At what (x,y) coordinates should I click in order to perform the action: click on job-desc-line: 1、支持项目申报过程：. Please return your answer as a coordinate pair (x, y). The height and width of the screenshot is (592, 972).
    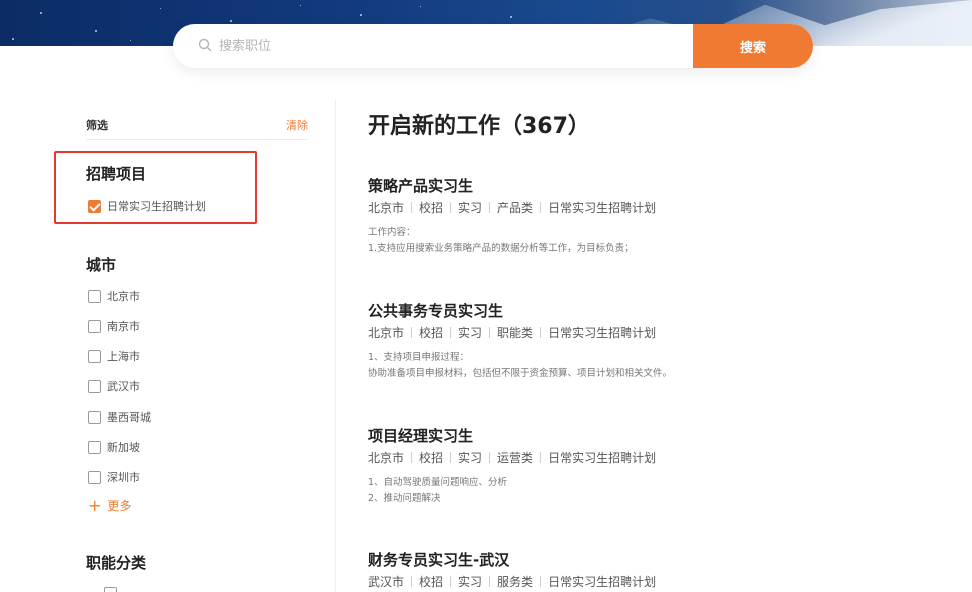
    Looking at the image, I should click on (419, 357).